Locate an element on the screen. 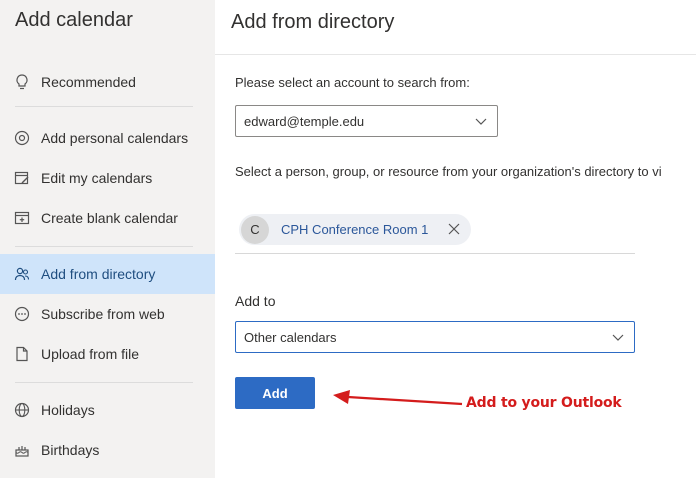 This screenshot has width=696, height=478. selected-resource-chip: C CPH Conference Room 1 is located at coordinates (355, 229).